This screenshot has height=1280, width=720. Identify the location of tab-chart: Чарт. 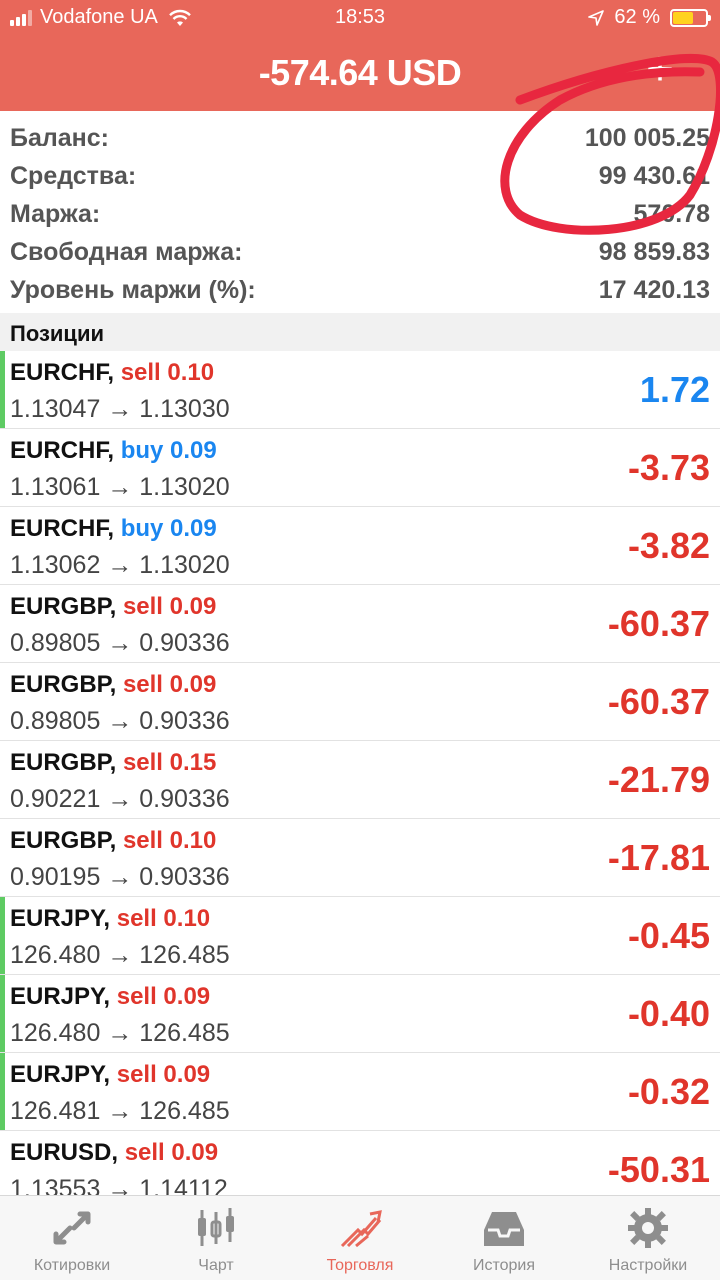
(216, 1238).